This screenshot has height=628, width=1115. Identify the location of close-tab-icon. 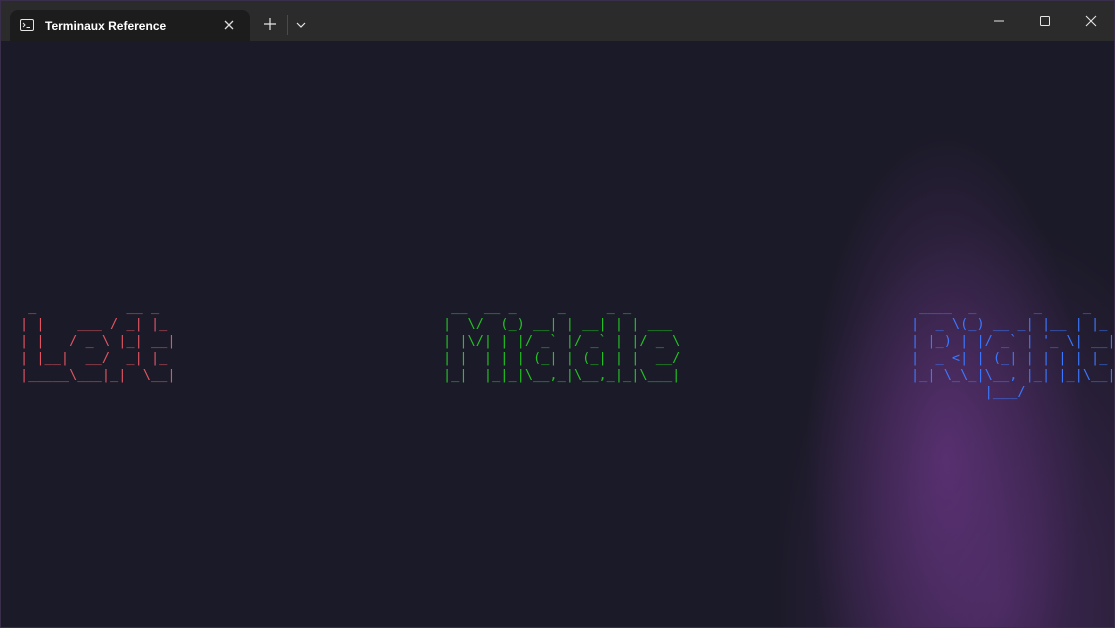
(229, 25).